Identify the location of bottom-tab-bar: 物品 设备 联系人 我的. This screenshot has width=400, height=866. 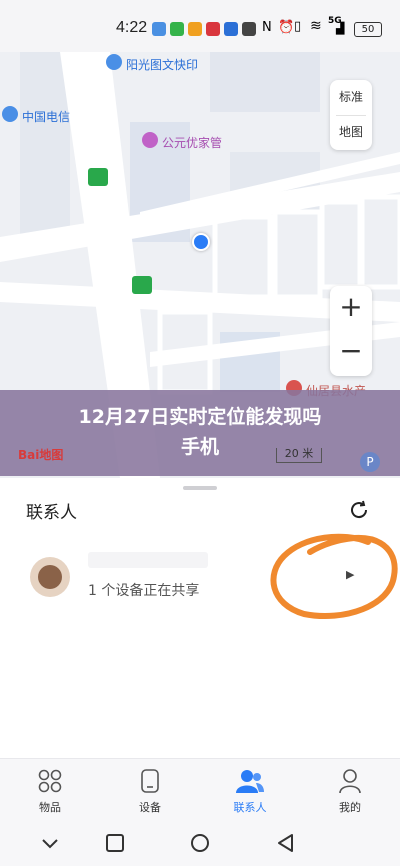
(200, 789).